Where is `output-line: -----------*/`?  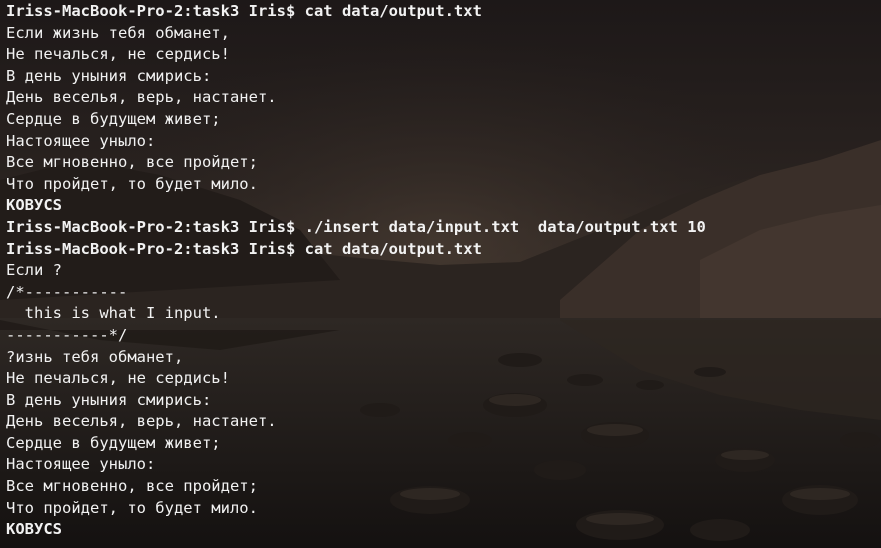 output-line: -----------*/ is located at coordinates (67, 334).